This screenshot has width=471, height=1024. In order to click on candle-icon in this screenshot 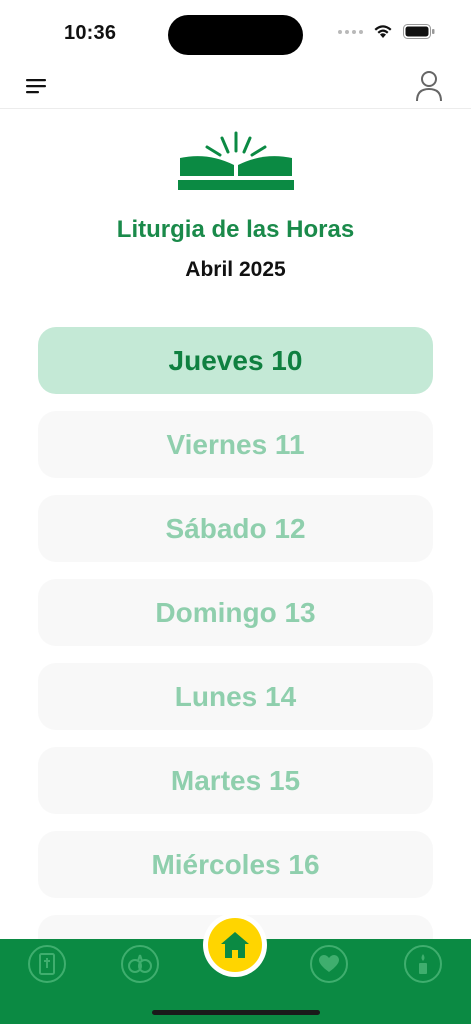, I will do `click(423, 964)`.